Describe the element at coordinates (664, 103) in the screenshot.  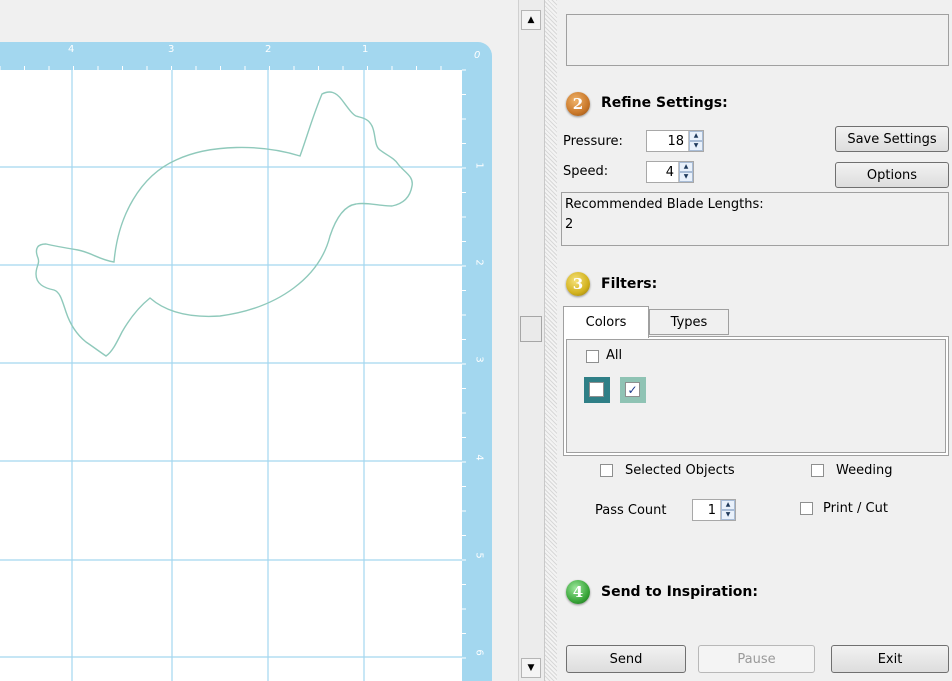
I see `refine-settings-title: Refine Settings:` at that location.